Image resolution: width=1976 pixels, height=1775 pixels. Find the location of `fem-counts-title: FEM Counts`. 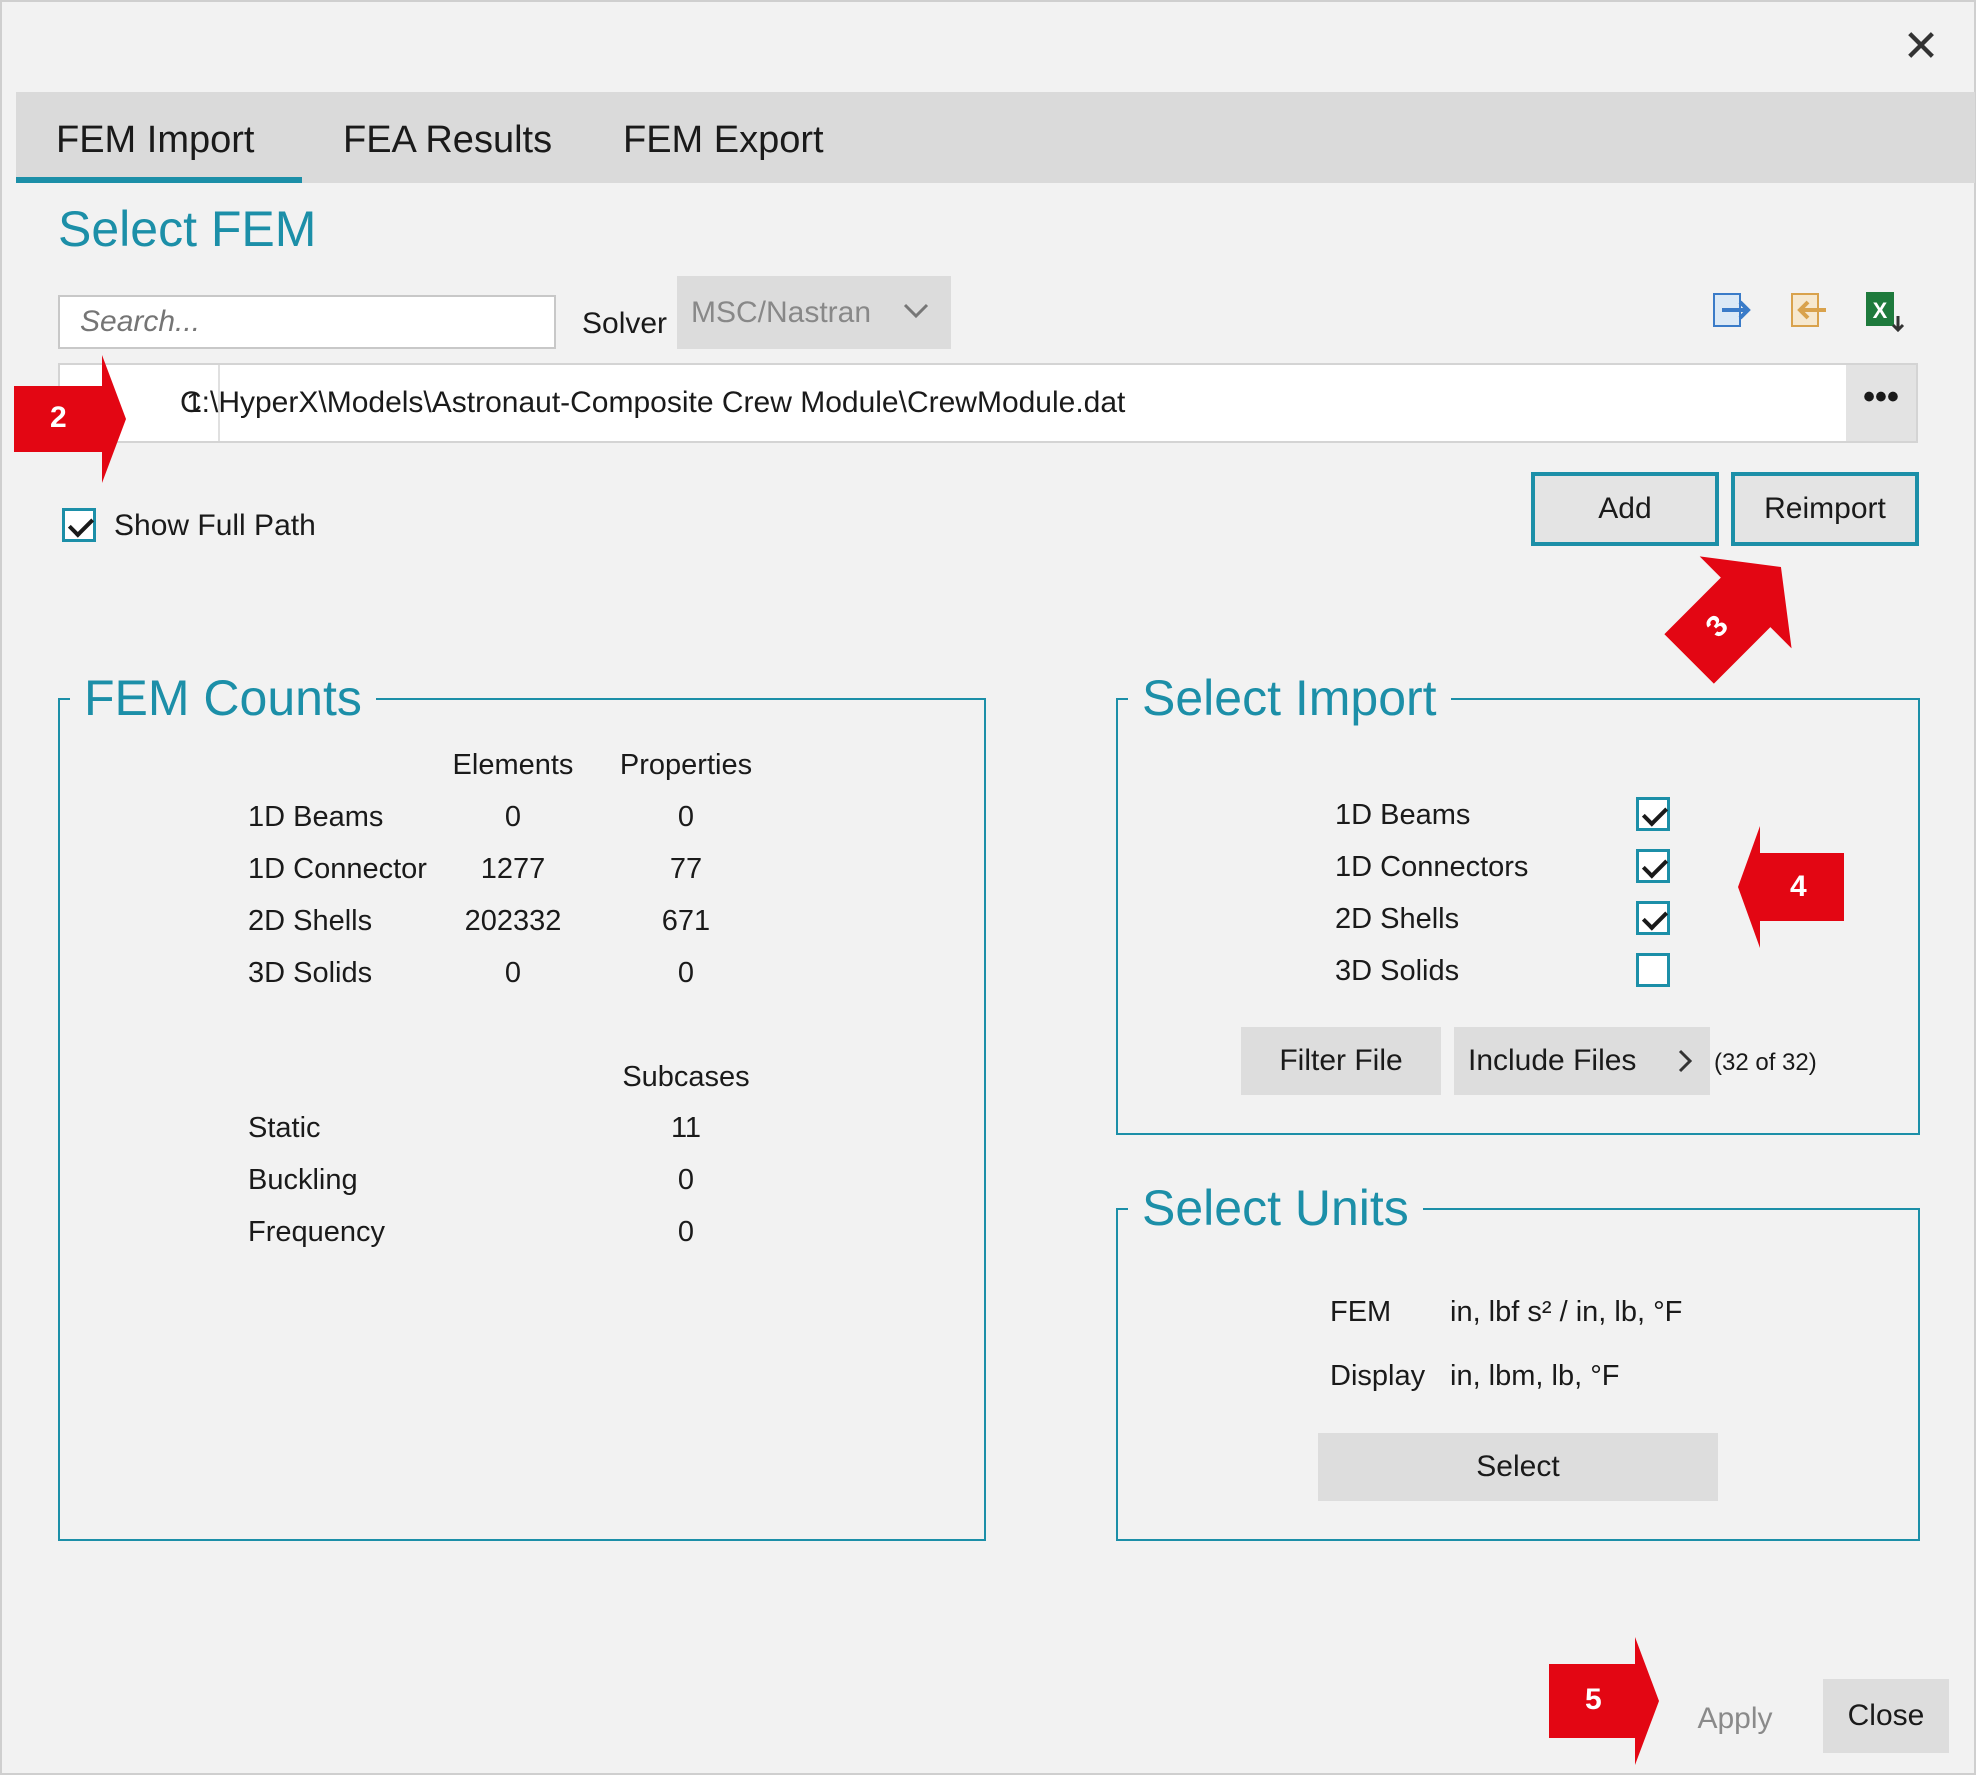

fem-counts-title: FEM Counts is located at coordinates (223, 698).